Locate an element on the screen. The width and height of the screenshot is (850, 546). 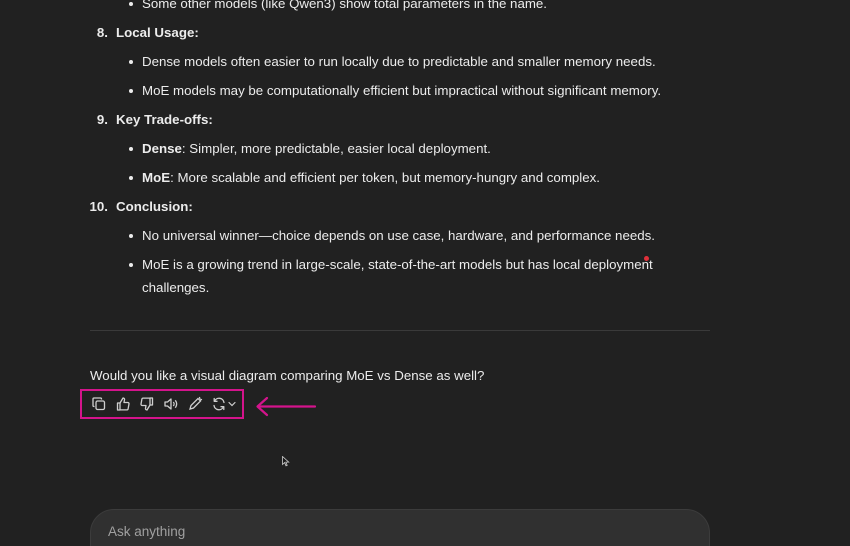
bad-response-button is located at coordinates (146, 404).